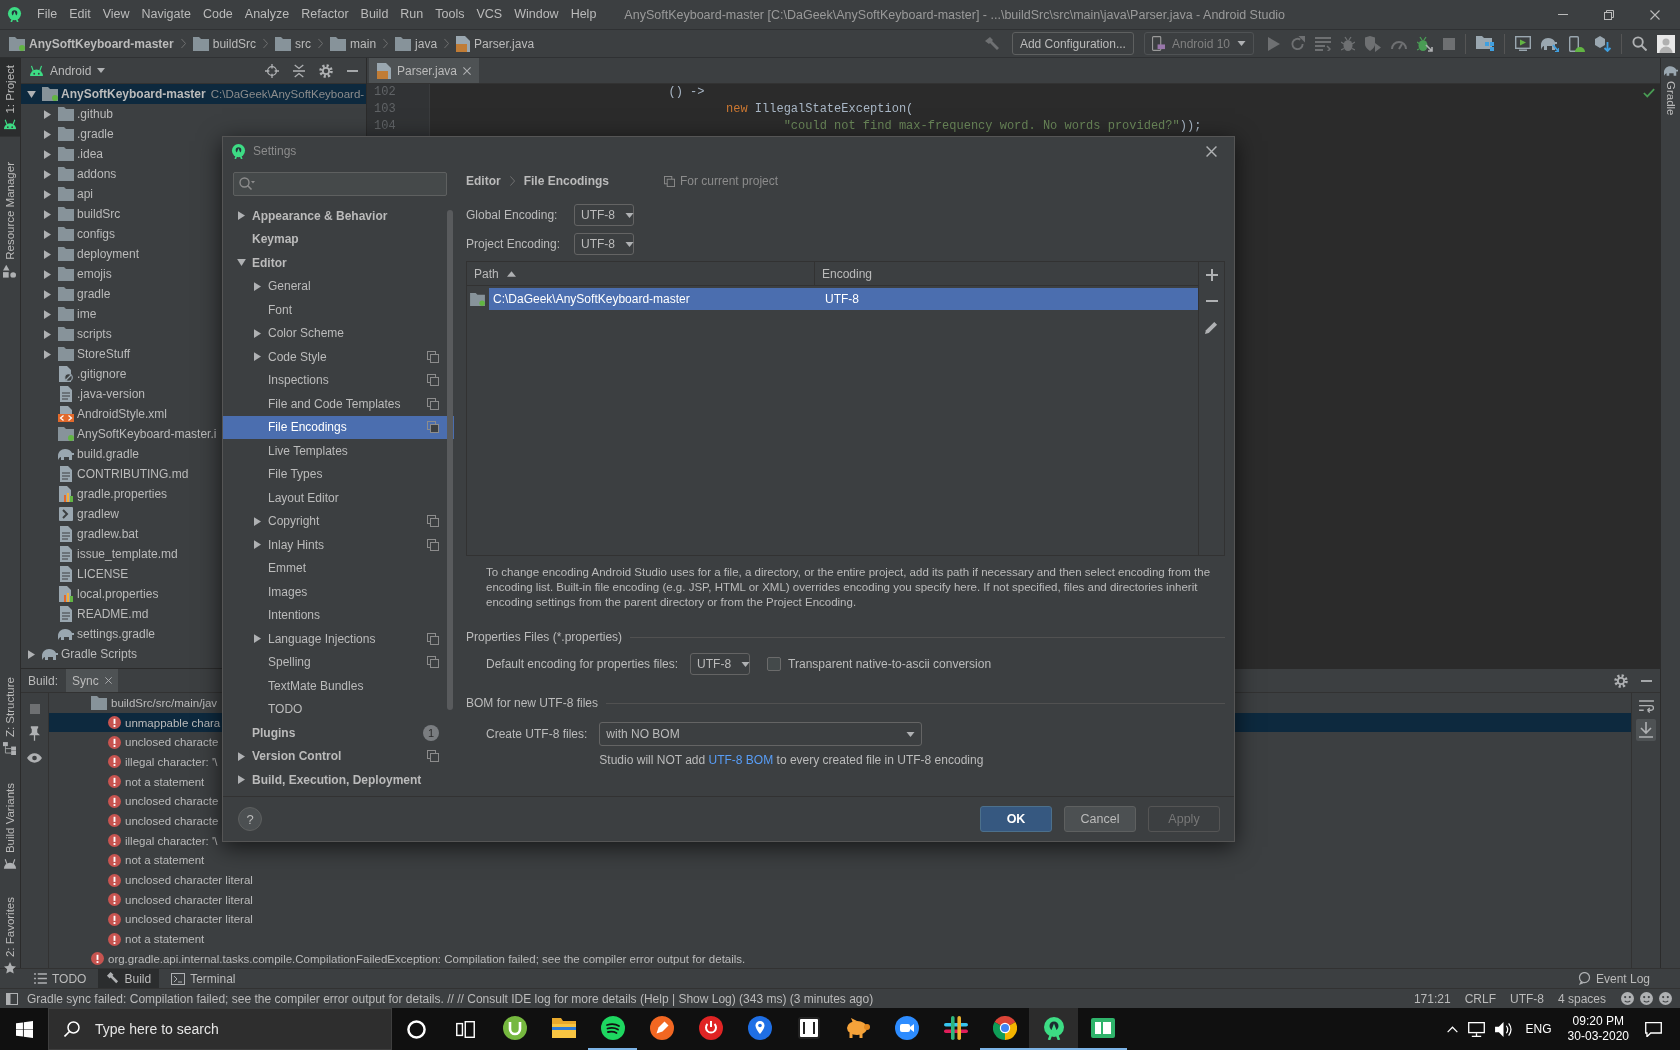  Describe the element at coordinates (87, 614) in the screenshot. I see `tree-item: README.md` at that location.